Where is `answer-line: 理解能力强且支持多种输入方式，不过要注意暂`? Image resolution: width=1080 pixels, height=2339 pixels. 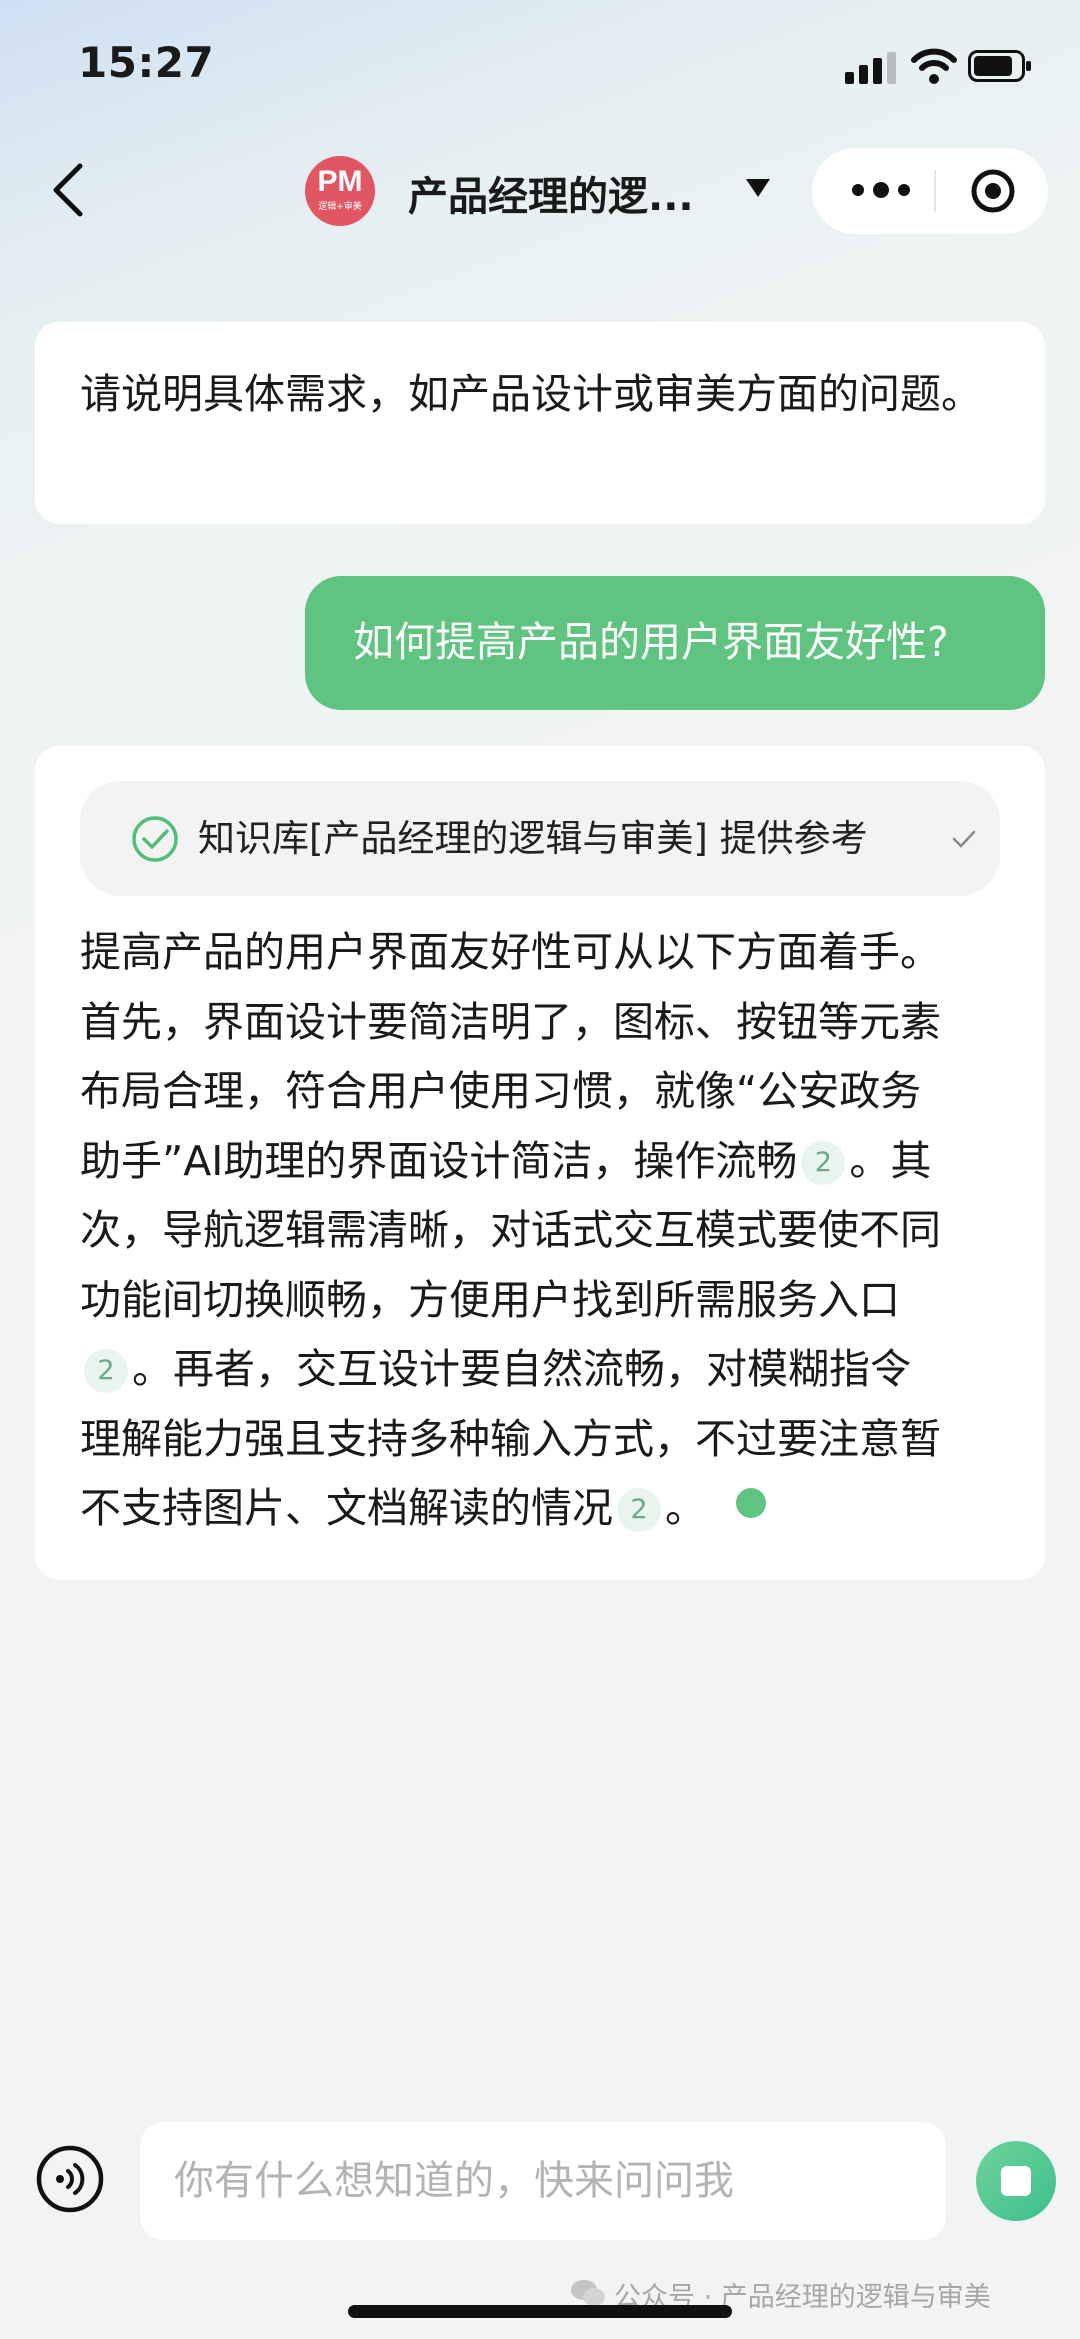 answer-line: 理解能力强且支持多种输入方式，不过要注意暂 is located at coordinates (510, 1438).